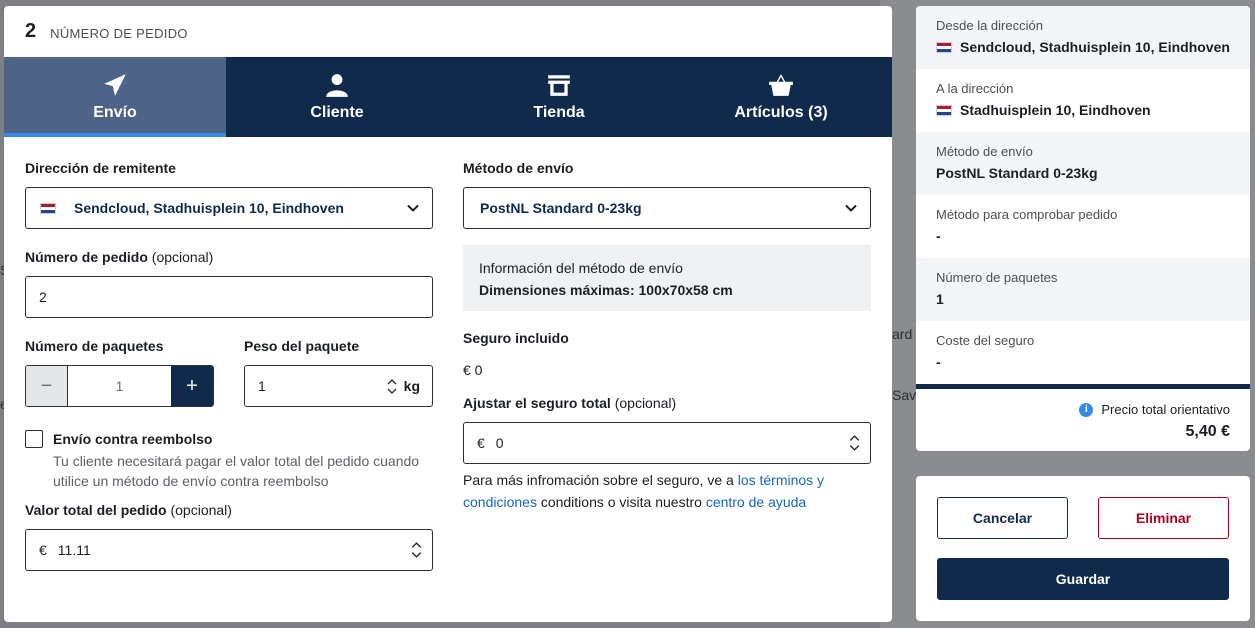  I want to click on tab-label: Artículos (3), so click(781, 112).